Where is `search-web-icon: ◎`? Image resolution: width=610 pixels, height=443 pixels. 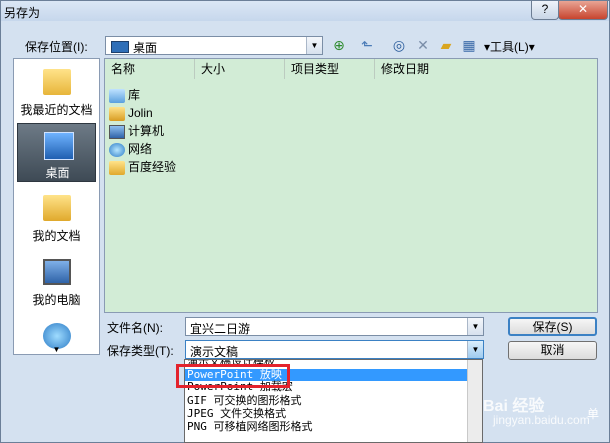
search-web-icon: ◎ is located at coordinates (399, 45).